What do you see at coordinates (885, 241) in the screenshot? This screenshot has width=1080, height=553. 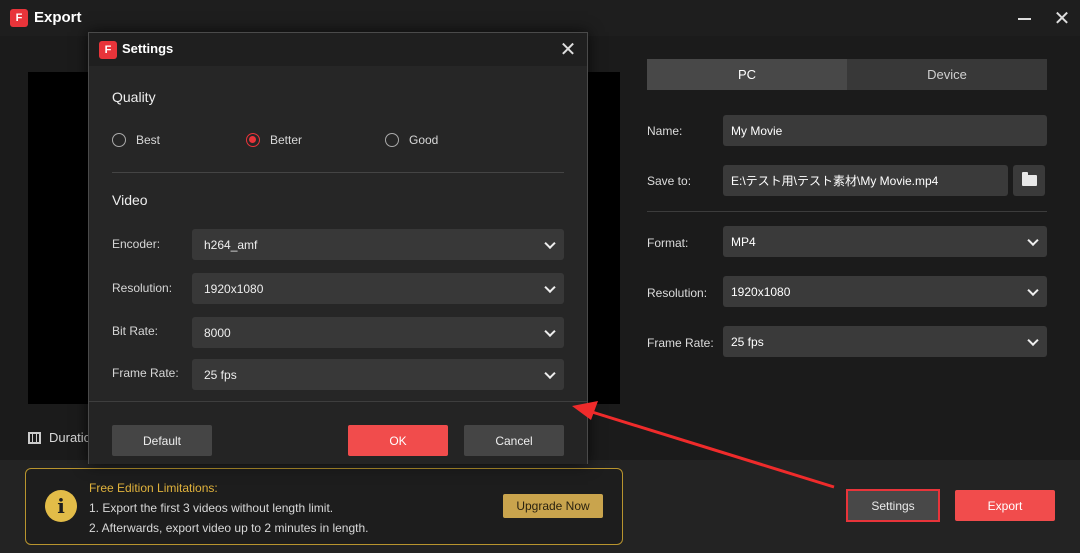 I see `format-select: MP4` at bounding box center [885, 241].